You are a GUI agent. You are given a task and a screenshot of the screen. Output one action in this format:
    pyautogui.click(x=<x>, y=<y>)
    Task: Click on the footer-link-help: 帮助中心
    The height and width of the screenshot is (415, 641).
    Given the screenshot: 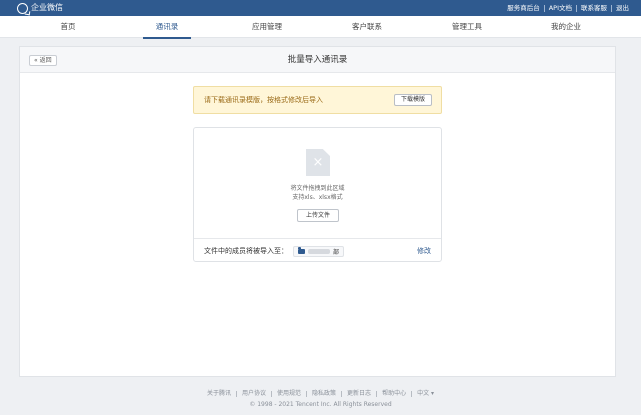 What is the action you would take?
    pyautogui.click(x=394, y=393)
    